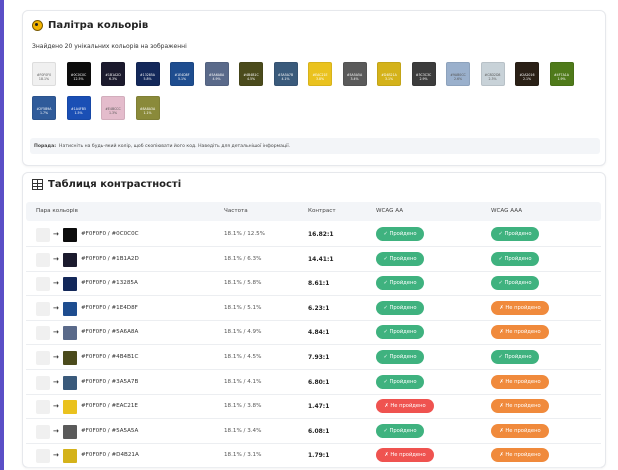 The width and height of the screenshot is (618, 470). Describe the element at coordinates (45, 146) in the screenshot. I see `tip-label: Порада:` at that location.